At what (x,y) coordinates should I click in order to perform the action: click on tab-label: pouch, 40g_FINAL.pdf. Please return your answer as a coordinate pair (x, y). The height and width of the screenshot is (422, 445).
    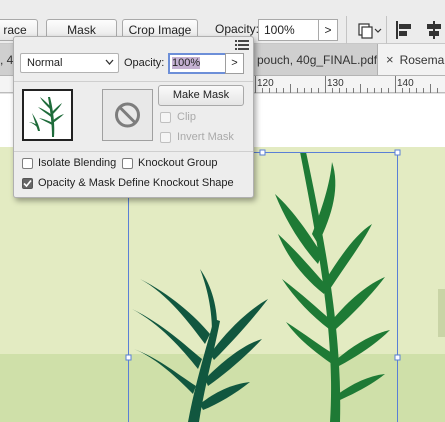
    Looking at the image, I should click on (317, 60).